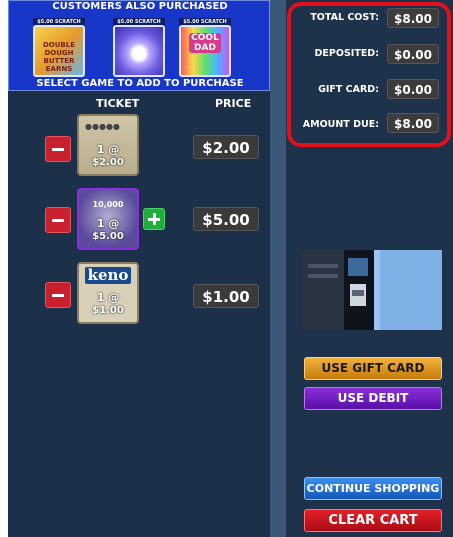 Image resolution: width=453 pixels, height=537 pixels. I want to click on suggested-game-3: COOL DAD, so click(205, 51).